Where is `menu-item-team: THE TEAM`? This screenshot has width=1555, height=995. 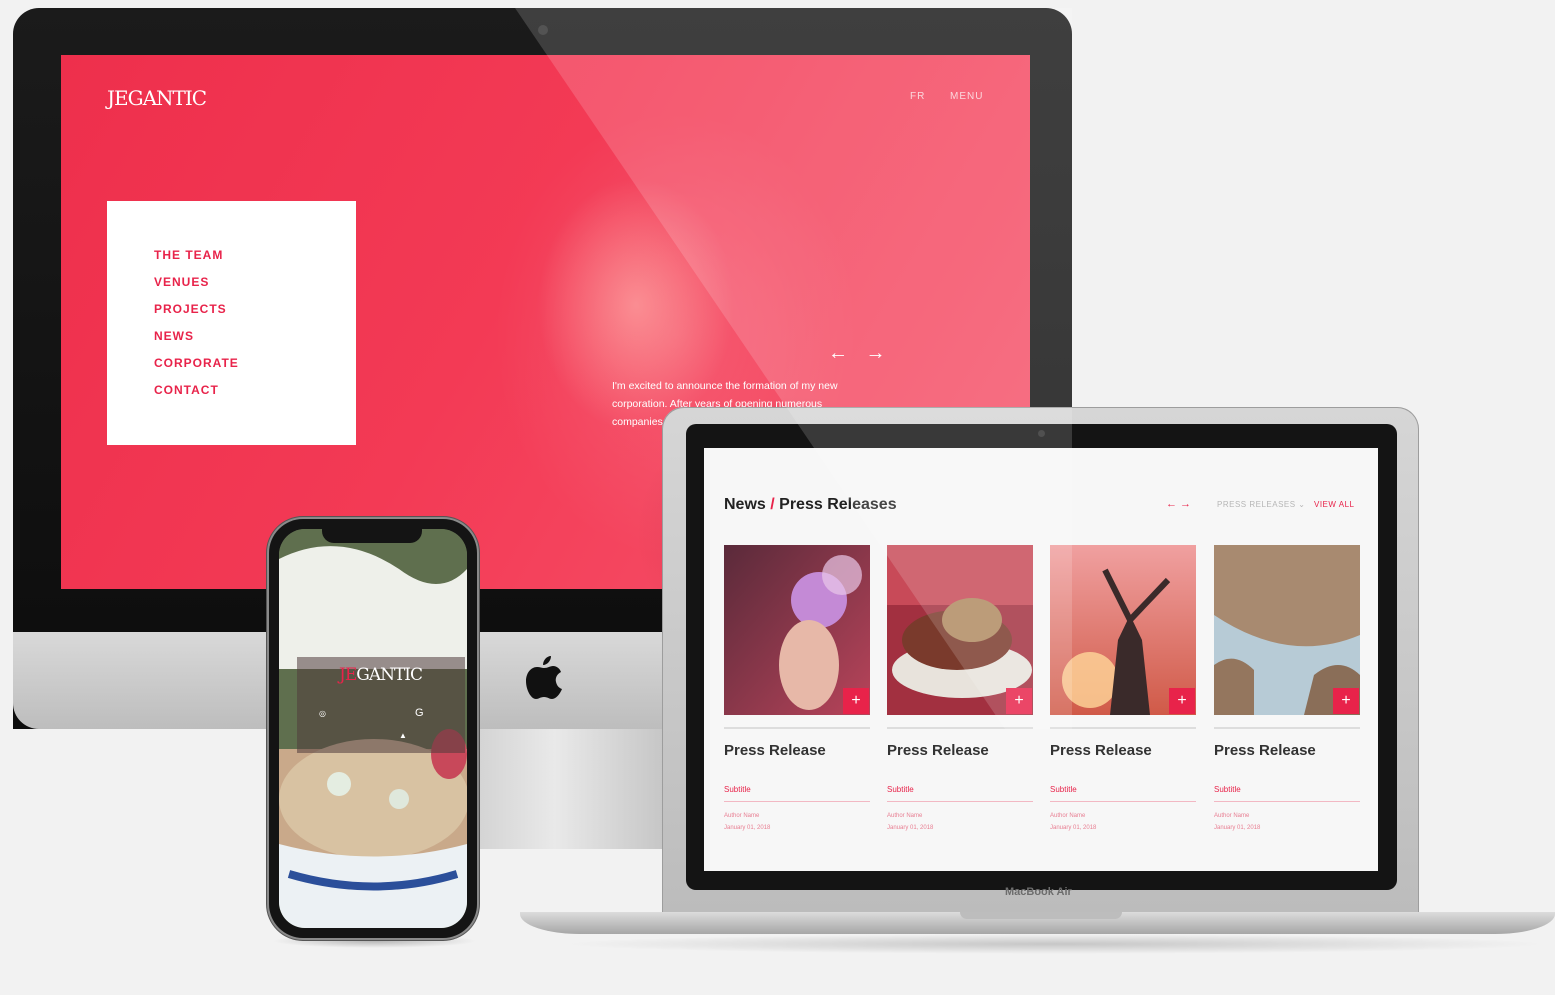
menu-item-team: THE TEAM is located at coordinates (188, 255).